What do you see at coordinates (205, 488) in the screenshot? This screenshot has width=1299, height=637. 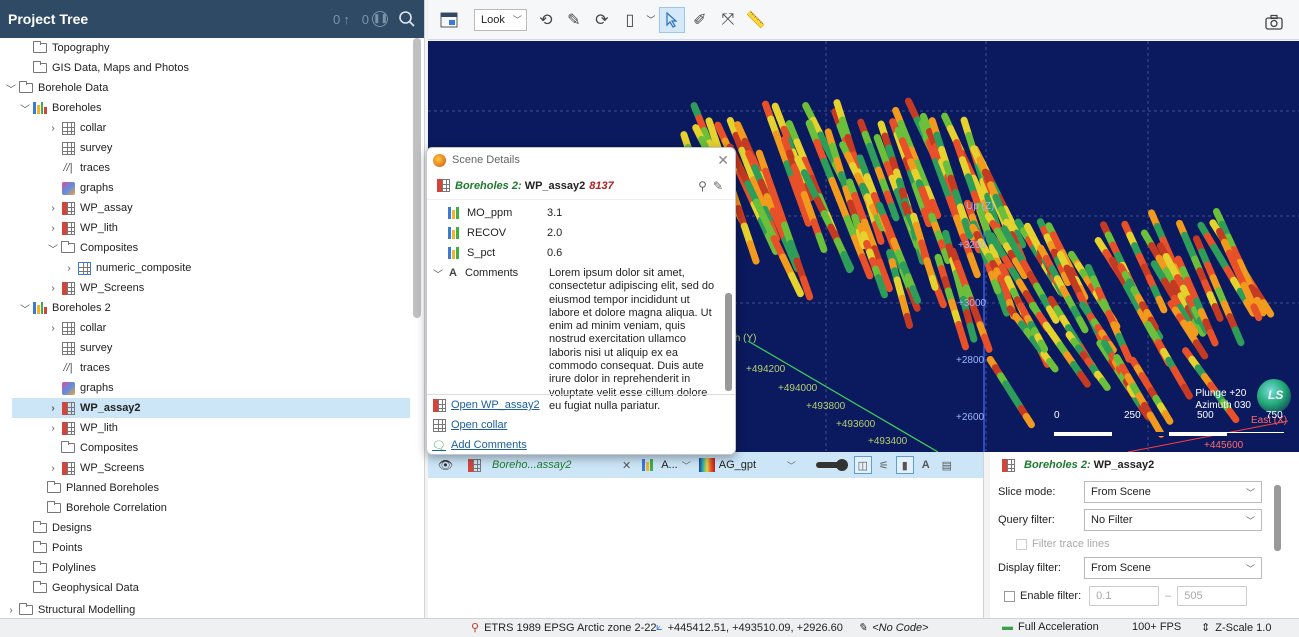 I see `tree-item-planned-boreholes: Planned Boreholes` at bounding box center [205, 488].